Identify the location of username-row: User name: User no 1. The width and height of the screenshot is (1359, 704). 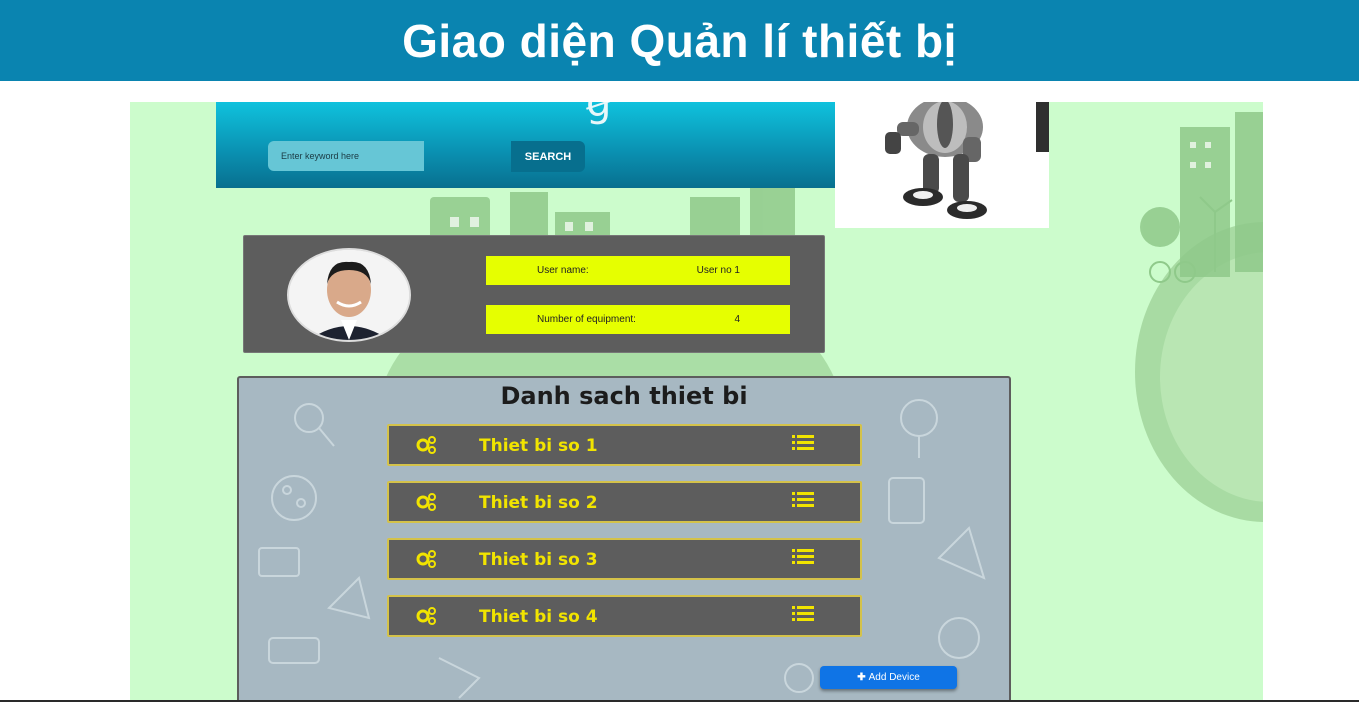
(638, 270).